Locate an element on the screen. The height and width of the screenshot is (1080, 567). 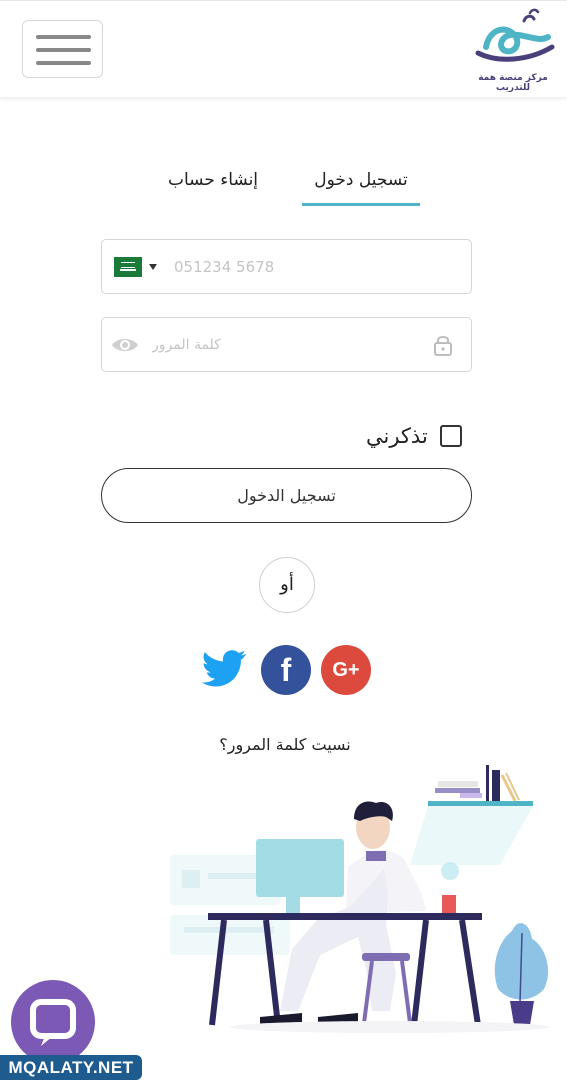
remember-me-label: تذكرني is located at coordinates (397, 436).